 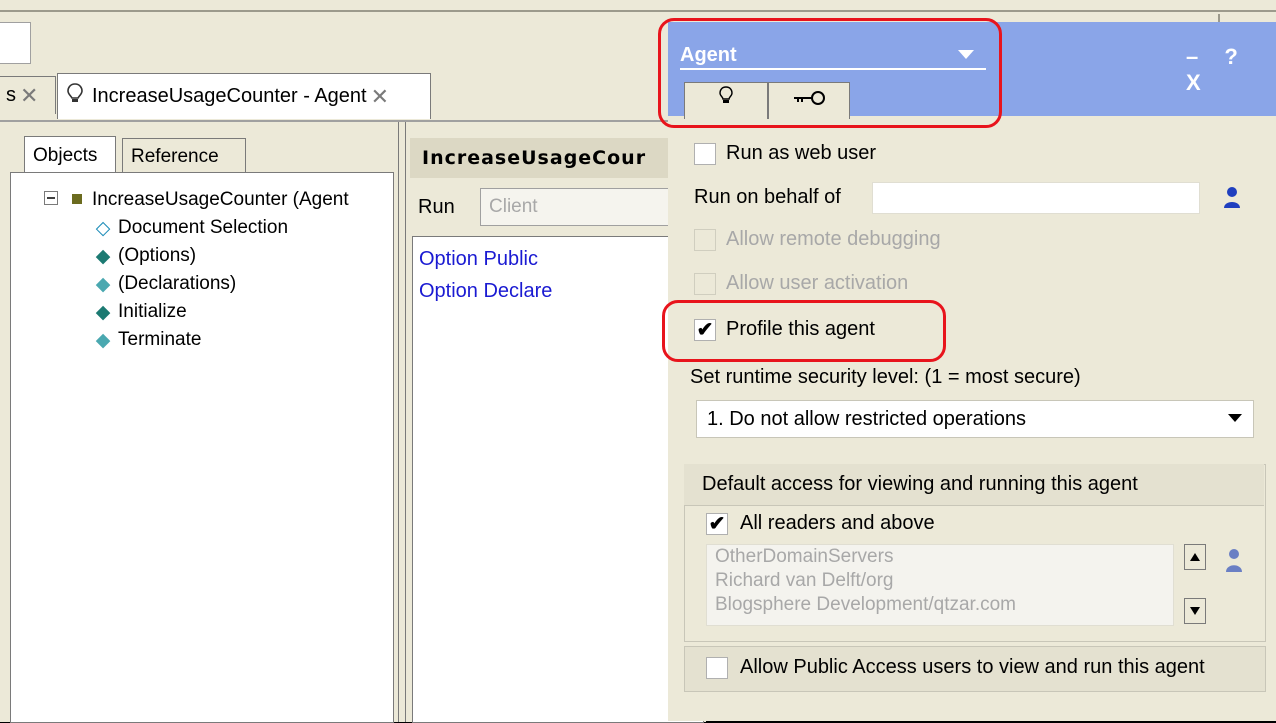 What do you see at coordinates (103, 228) in the screenshot?
I see `diamond-icon: ◇` at bounding box center [103, 228].